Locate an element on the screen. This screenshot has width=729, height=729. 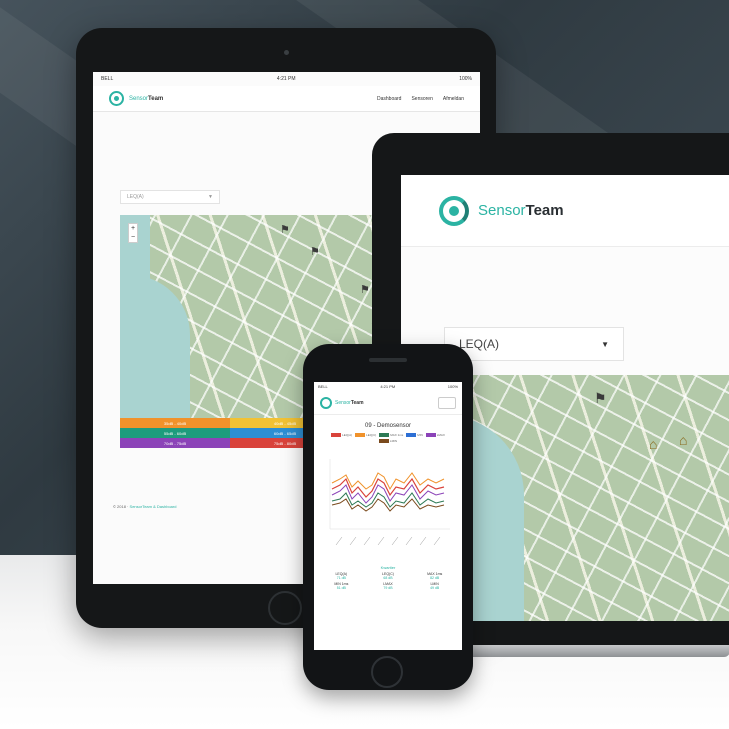
zoom-control: + − is located at coordinates (133, 233).